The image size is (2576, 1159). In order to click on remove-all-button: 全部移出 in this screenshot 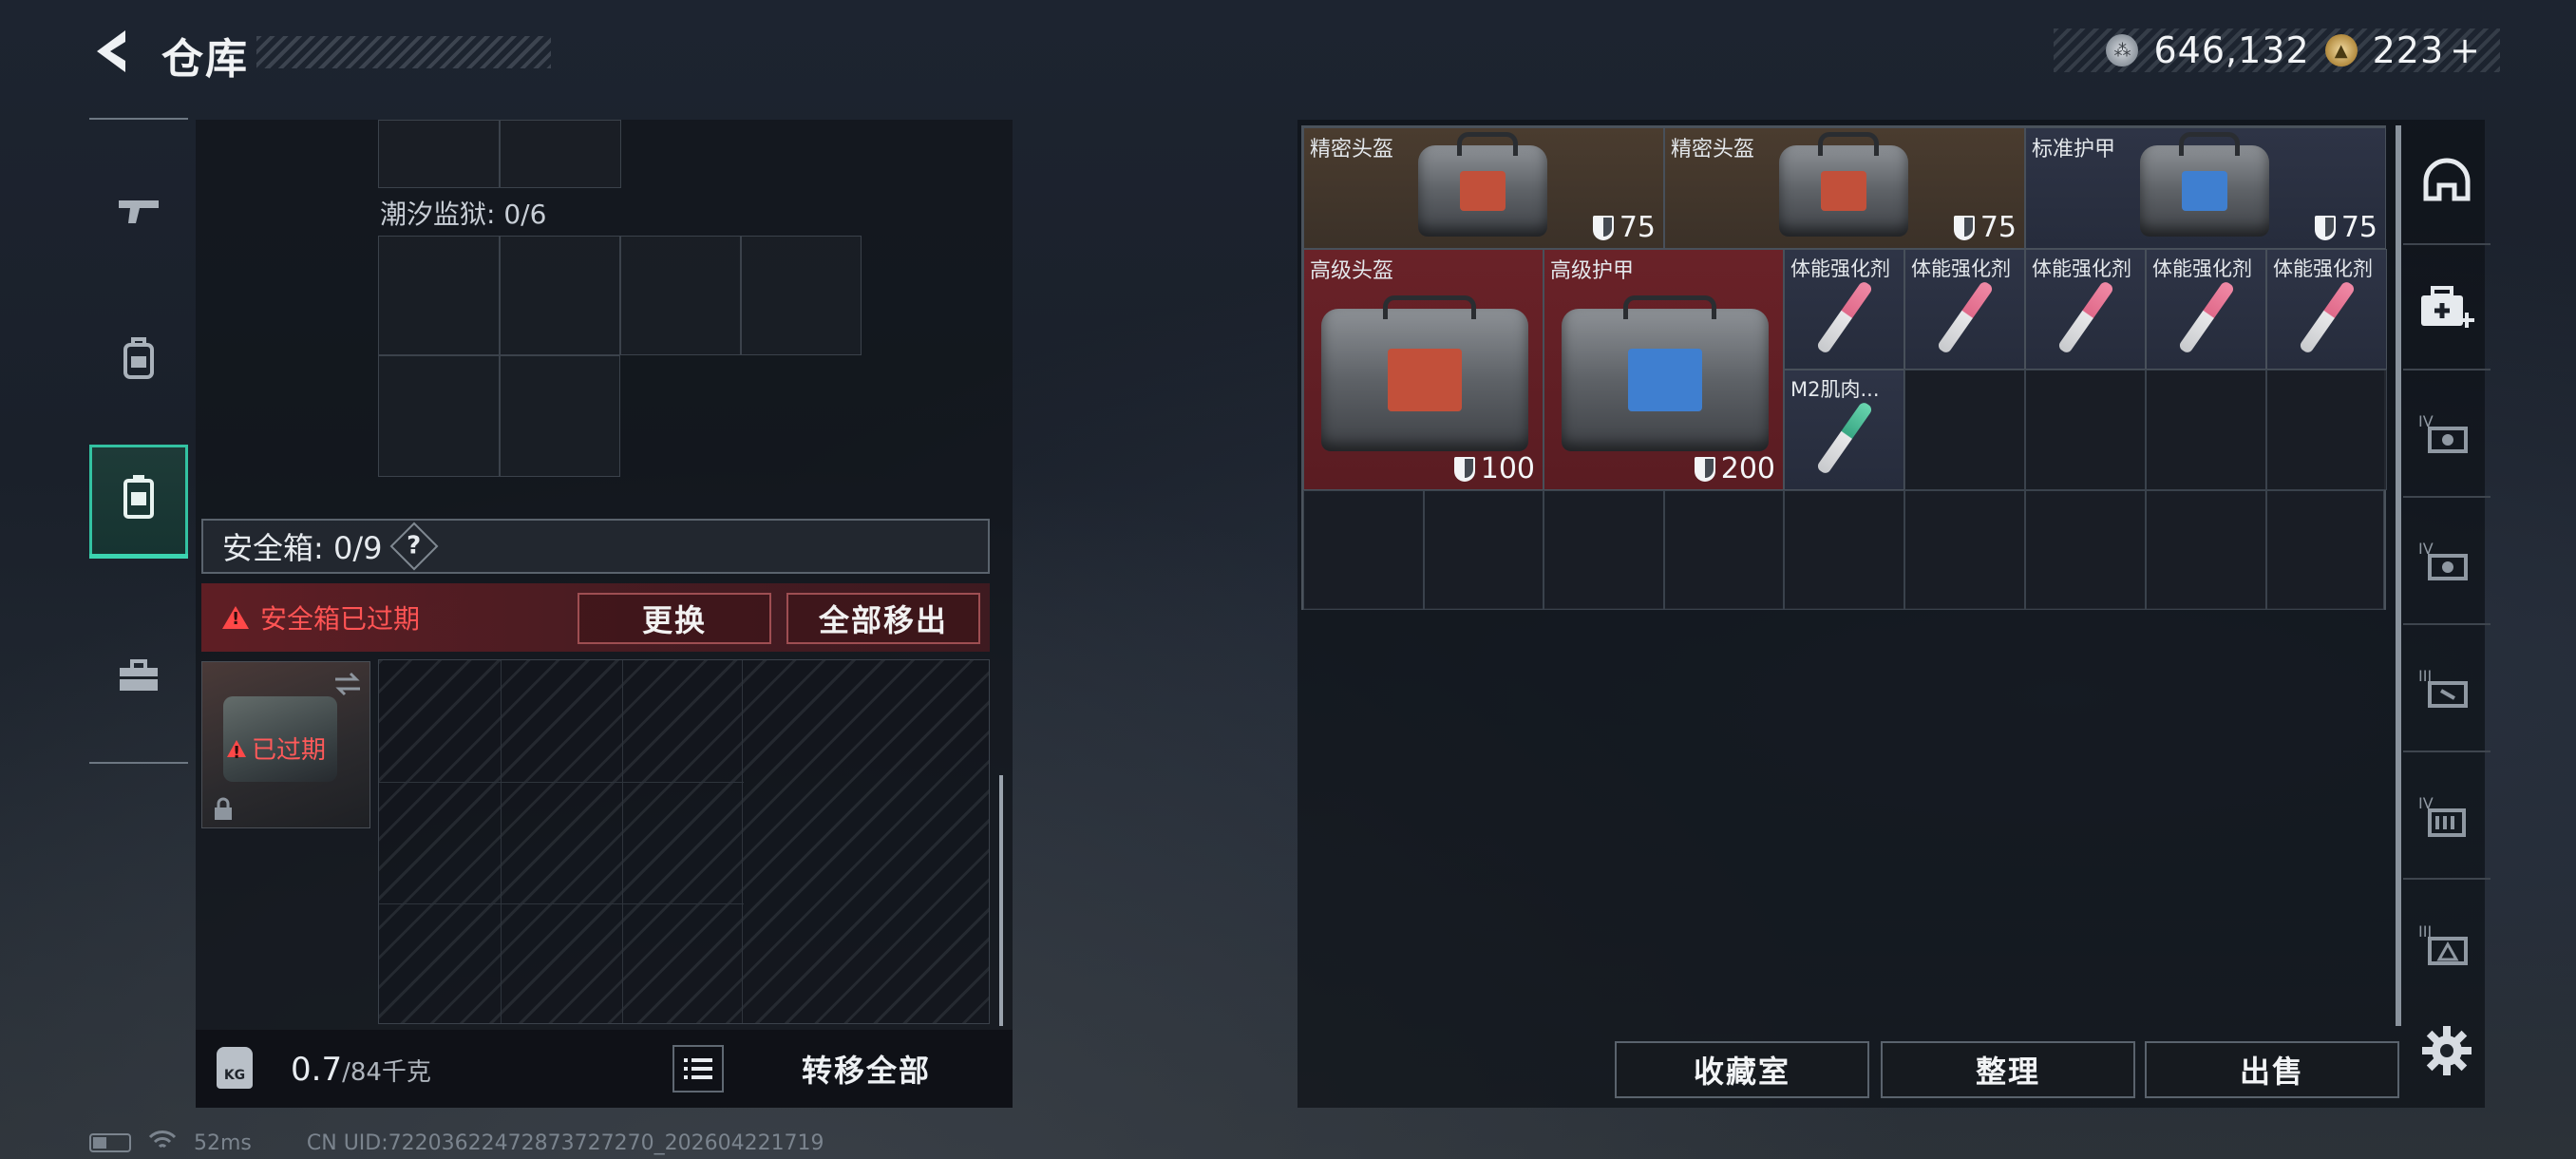, I will do `click(883, 618)`.